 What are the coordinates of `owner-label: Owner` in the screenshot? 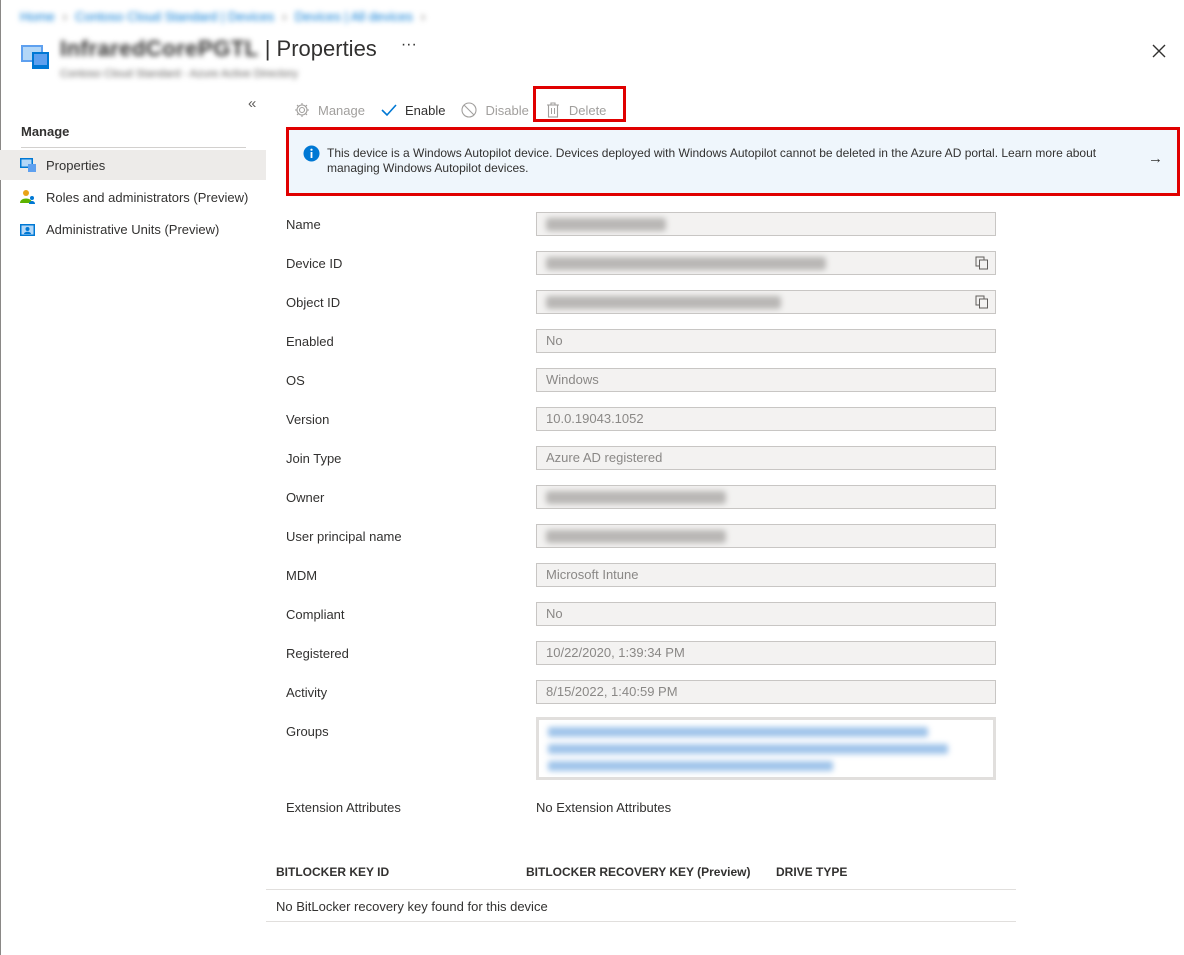 It's located at (305, 497).